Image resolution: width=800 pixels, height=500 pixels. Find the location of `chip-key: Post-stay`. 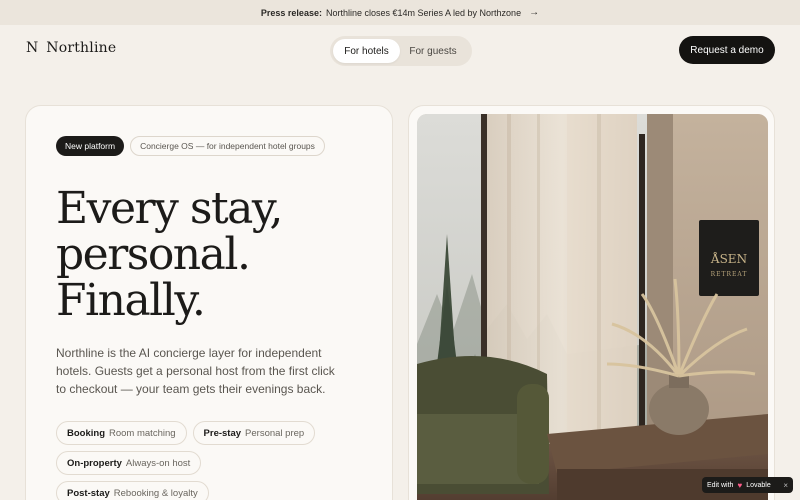

chip-key: Post-stay is located at coordinates (88, 493).